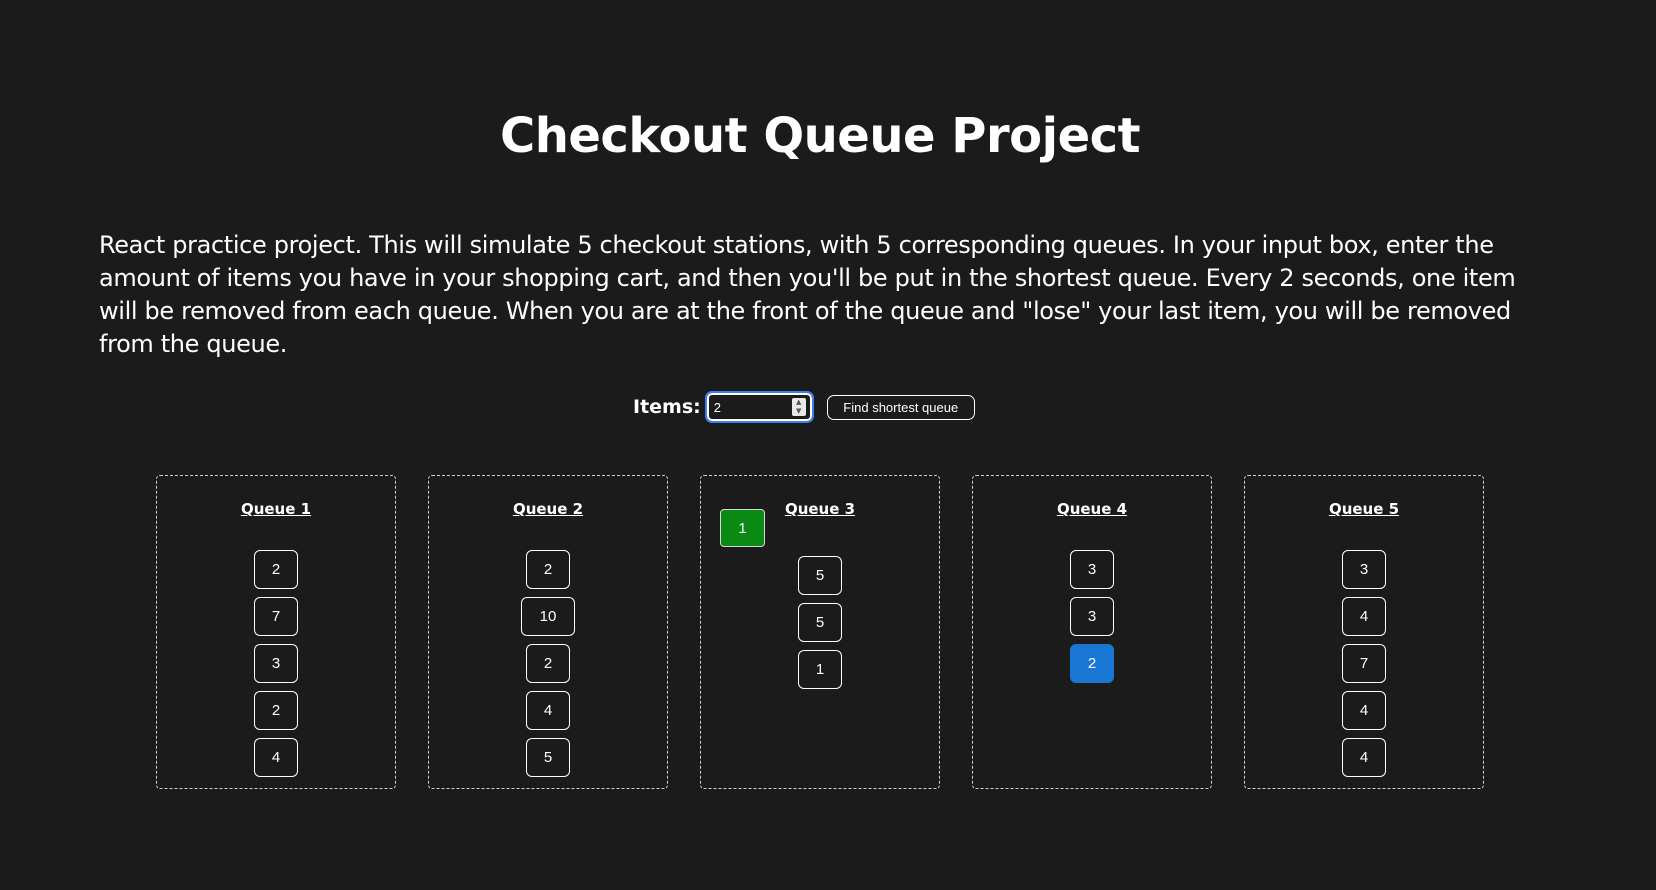 The image size is (1656, 890). I want to click on queue-3: Queue 31551, so click(820, 632).